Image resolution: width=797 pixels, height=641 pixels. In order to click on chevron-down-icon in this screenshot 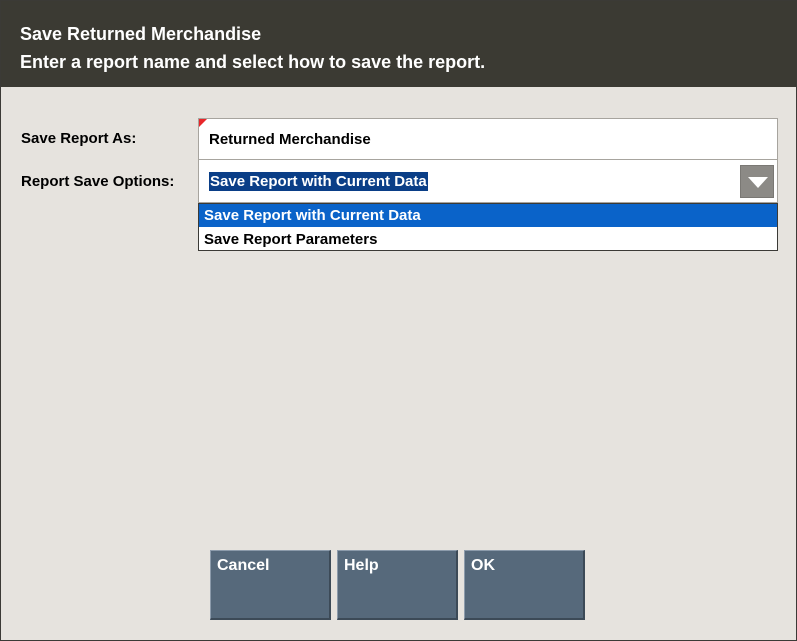, I will do `click(758, 182)`.